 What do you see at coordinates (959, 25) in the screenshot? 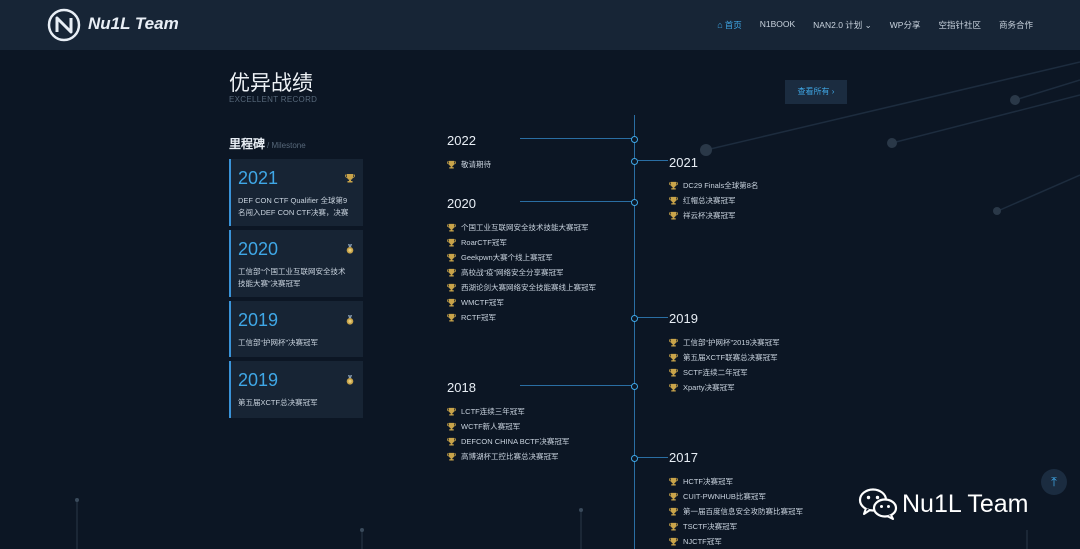
I see `nav-null-community: 空指针社区` at bounding box center [959, 25].